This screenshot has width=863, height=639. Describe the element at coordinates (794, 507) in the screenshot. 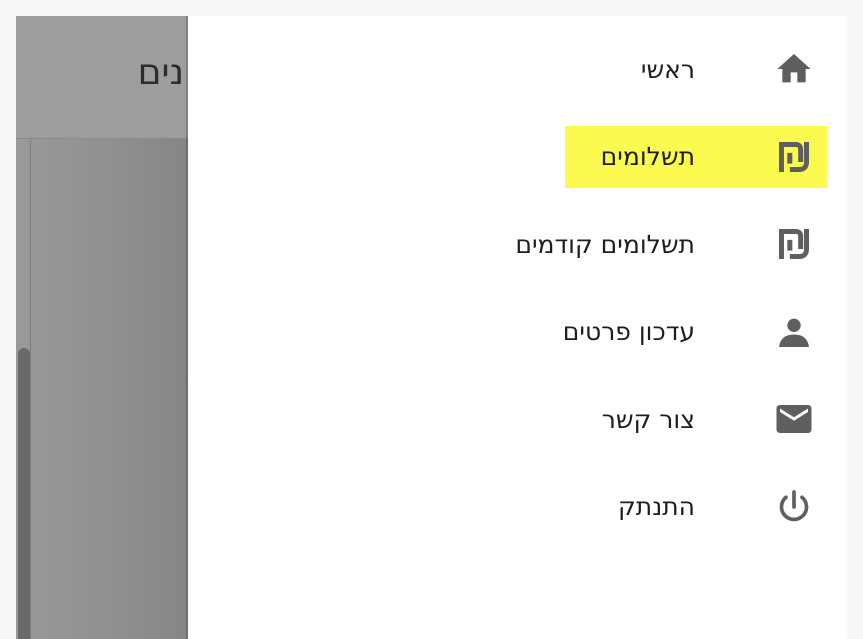

I see `power-icon` at that location.